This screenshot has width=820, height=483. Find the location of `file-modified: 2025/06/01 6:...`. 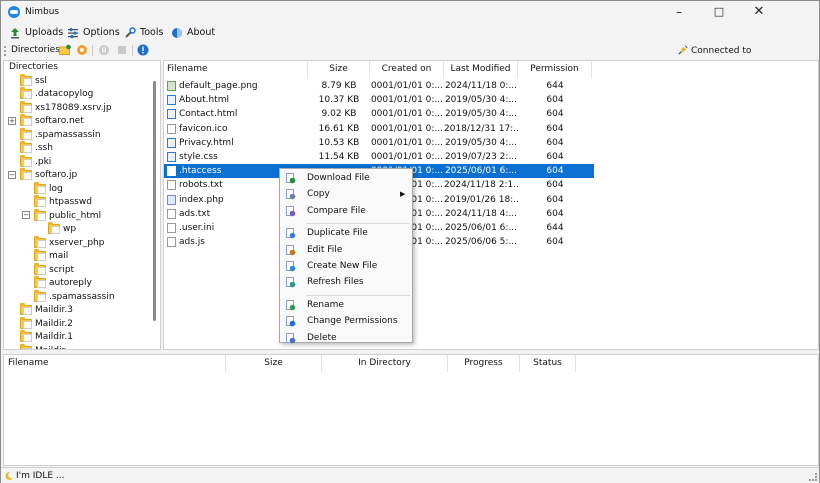

file-modified: 2025/06/01 6:... is located at coordinates (481, 171).